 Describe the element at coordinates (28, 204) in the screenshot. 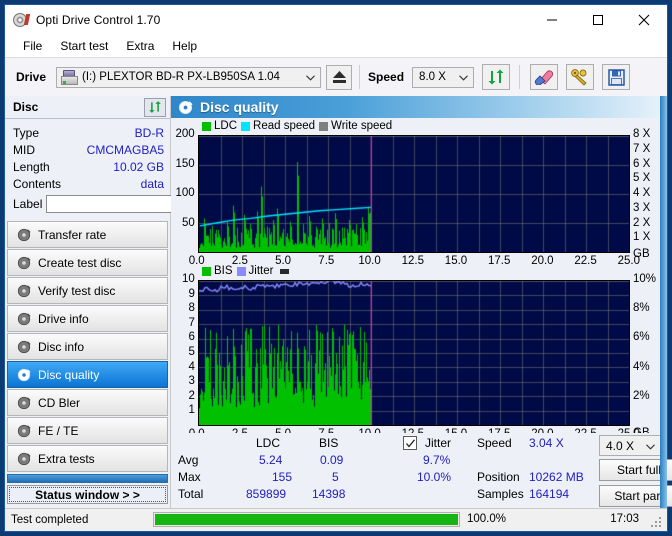

I see `disc-label-key: Label` at that location.